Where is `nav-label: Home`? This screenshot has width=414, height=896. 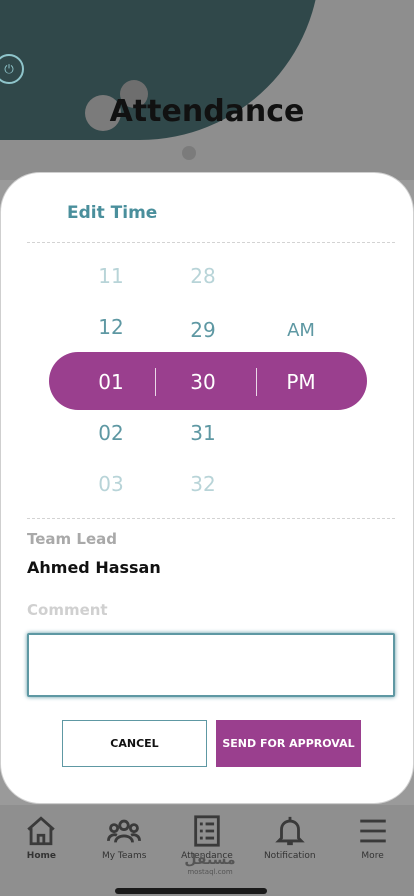 nav-label: Home is located at coordinates (41, 856).